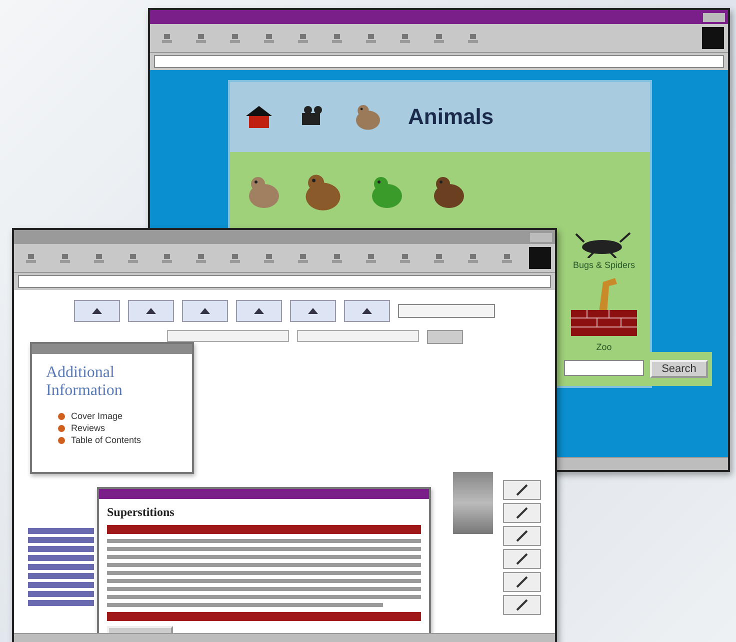  I want to click on info-link: Reviews, so click(88, 428).